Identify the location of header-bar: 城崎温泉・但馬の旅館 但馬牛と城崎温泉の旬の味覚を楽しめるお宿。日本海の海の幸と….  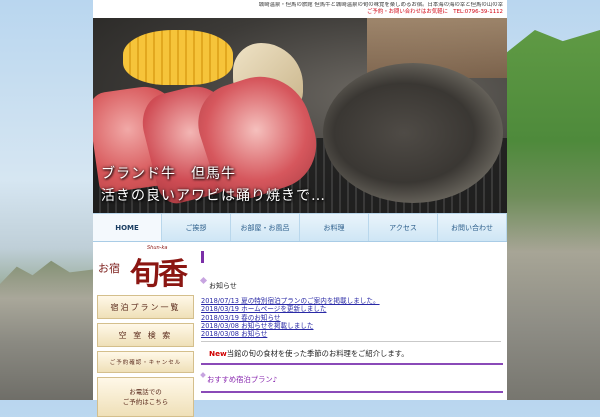
(300, 9).